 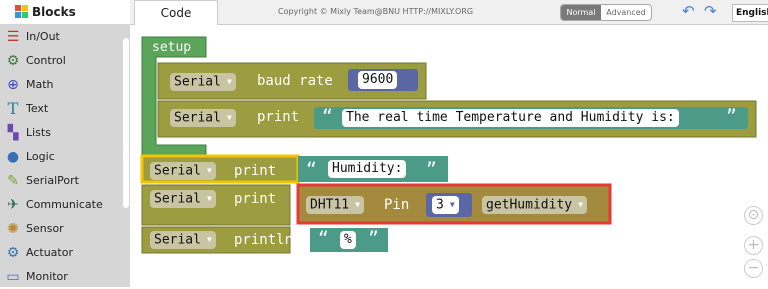 I want to click on text-field: Humidity:, so click(x=367, y=169).